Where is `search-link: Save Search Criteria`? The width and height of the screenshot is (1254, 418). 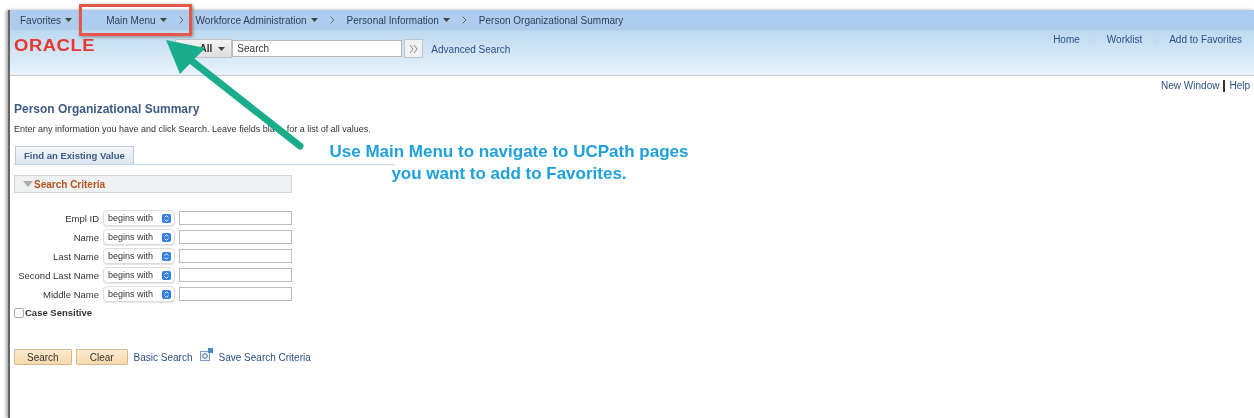
search-link: Save Search Criteria is located at coordinates (264, 357).